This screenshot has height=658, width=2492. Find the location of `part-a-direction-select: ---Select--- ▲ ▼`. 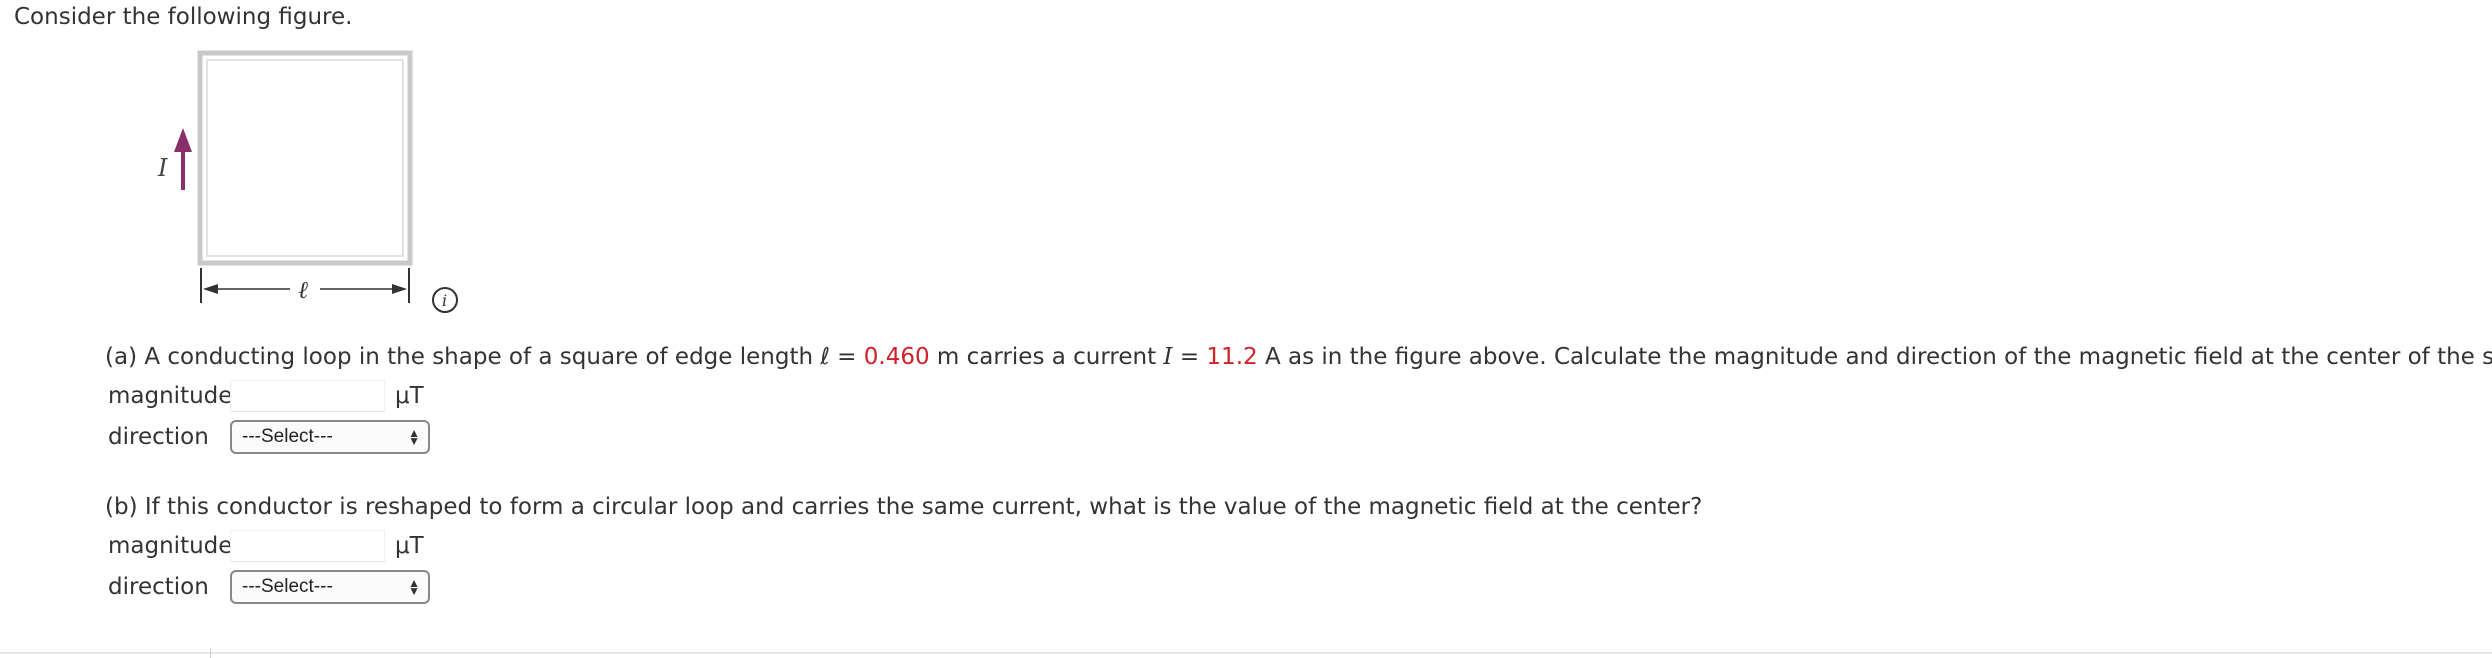

part-a-direction-select: ---Select--- ▲ ▼ is located at coordinates (330, 437).